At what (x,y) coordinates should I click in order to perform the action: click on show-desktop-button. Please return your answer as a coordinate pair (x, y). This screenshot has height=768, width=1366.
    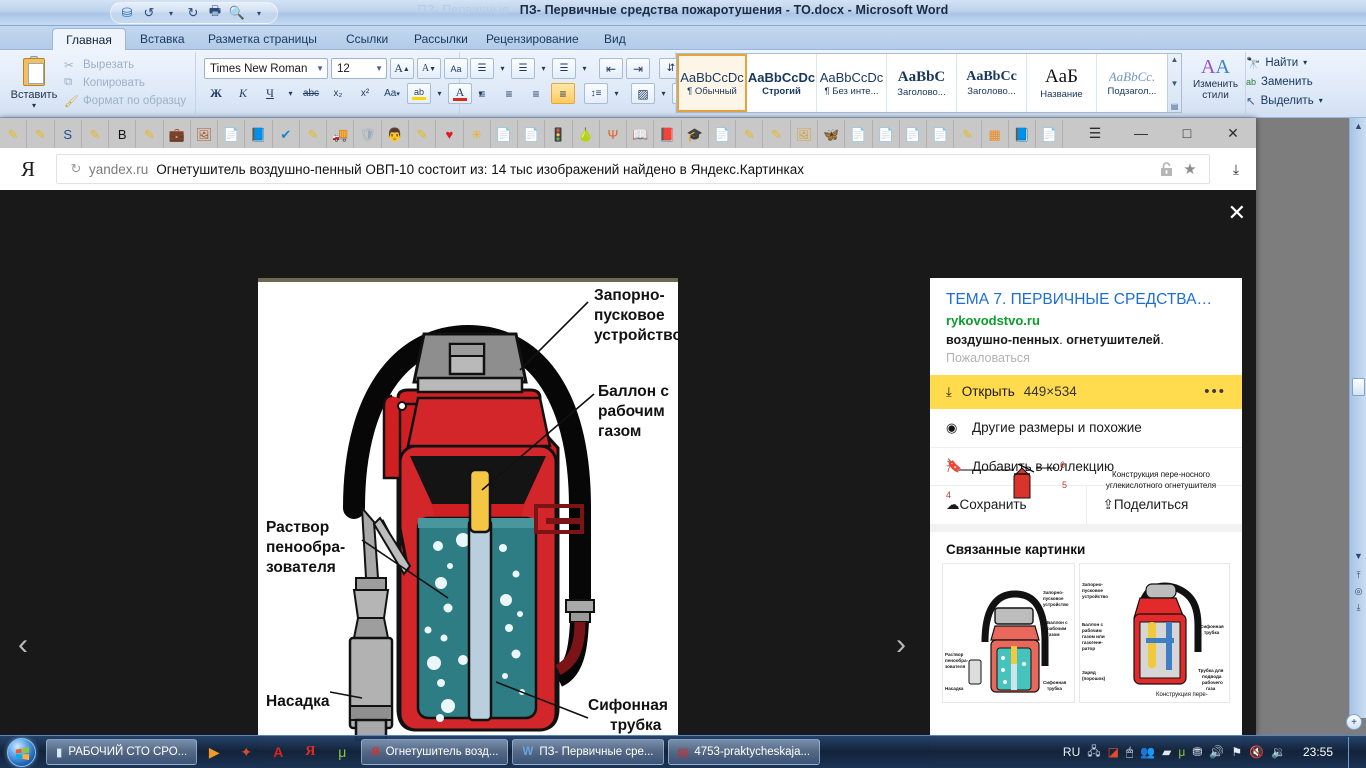
    Looking at the image, I should click on (1353, 752).